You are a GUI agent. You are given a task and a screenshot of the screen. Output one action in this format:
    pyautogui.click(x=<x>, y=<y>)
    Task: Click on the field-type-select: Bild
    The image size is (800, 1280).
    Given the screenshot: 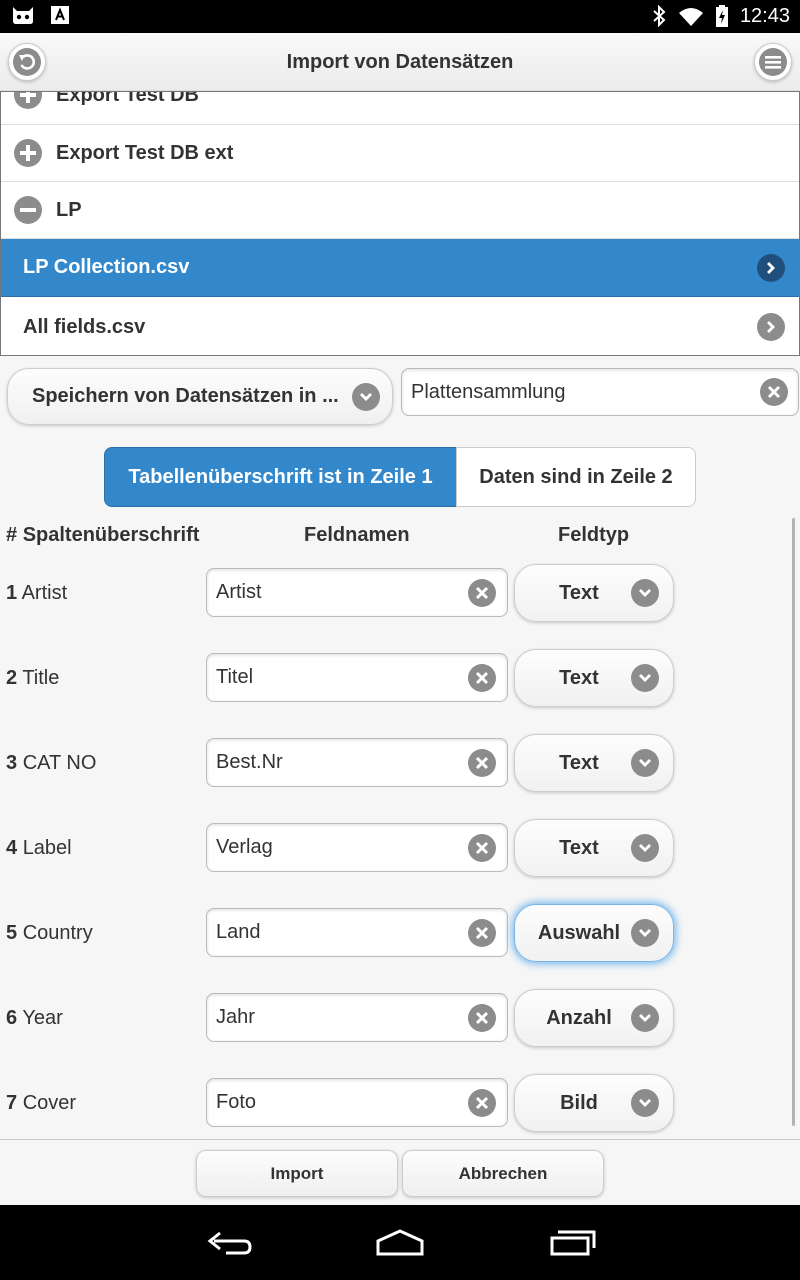 What is the action you would take?
    pyautogui.click(x=594, y=1103)
    